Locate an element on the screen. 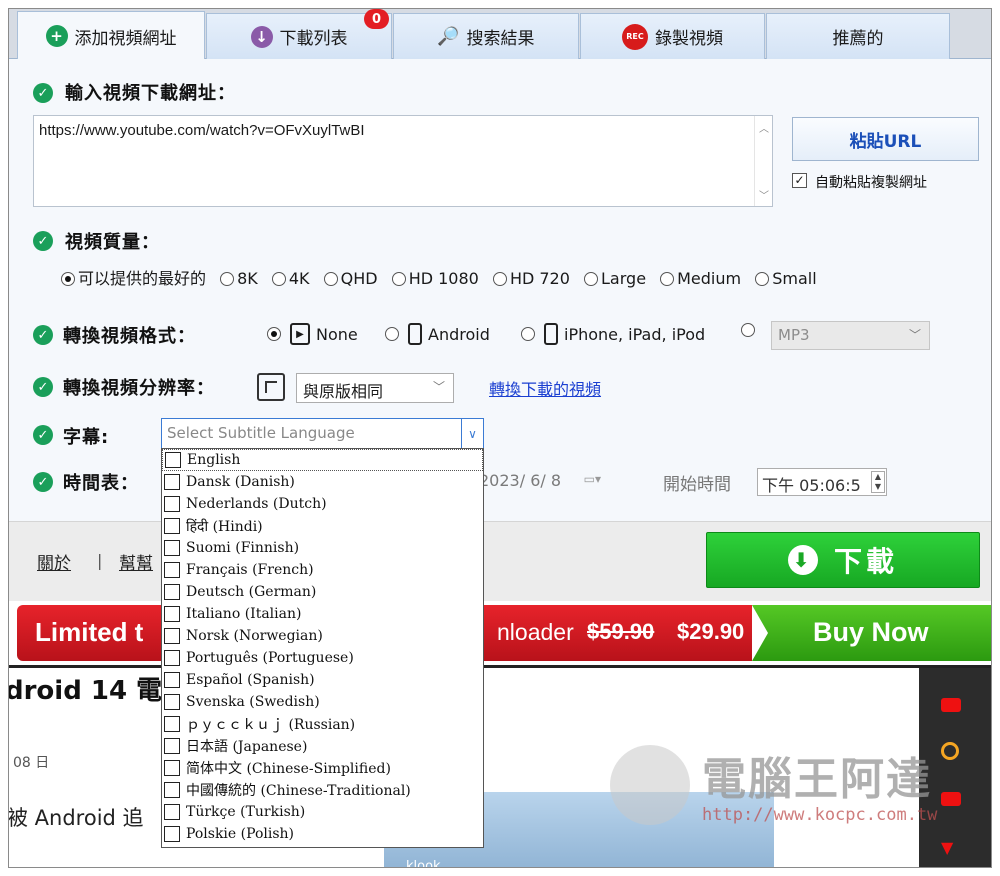 The width and height of the screenshot is (1000, 876). resolution-label: 轉換視頻分辨率： is located at coordinates (139, 388).